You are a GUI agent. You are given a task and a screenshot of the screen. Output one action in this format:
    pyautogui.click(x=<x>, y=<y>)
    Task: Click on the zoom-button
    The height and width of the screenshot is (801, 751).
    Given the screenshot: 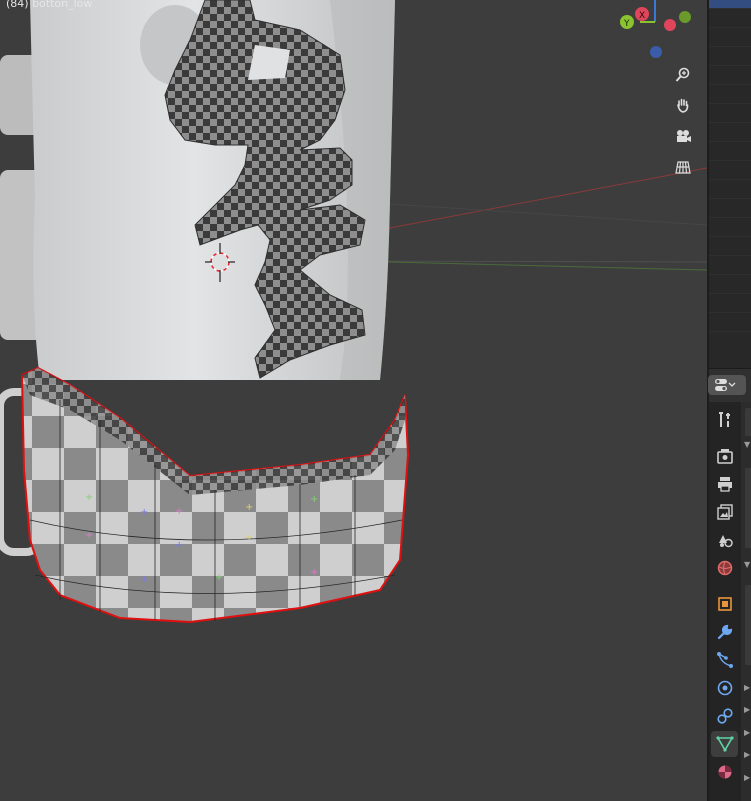 What is the action you would take?
    pyautogui.click(x=683, y=75)
    